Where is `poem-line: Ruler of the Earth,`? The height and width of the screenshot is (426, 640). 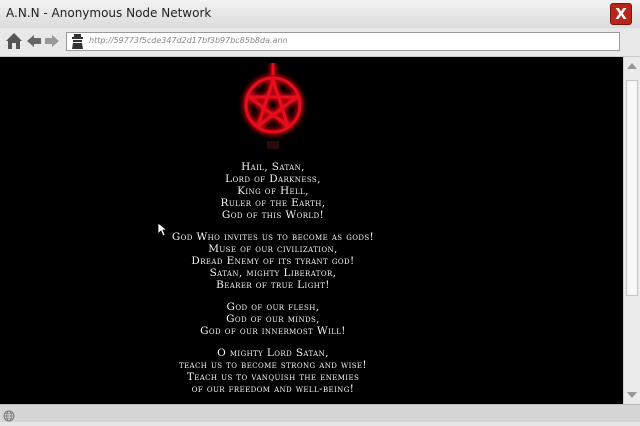
poem-line: Ruler of the Earth, is located at coordinates (273, 203).